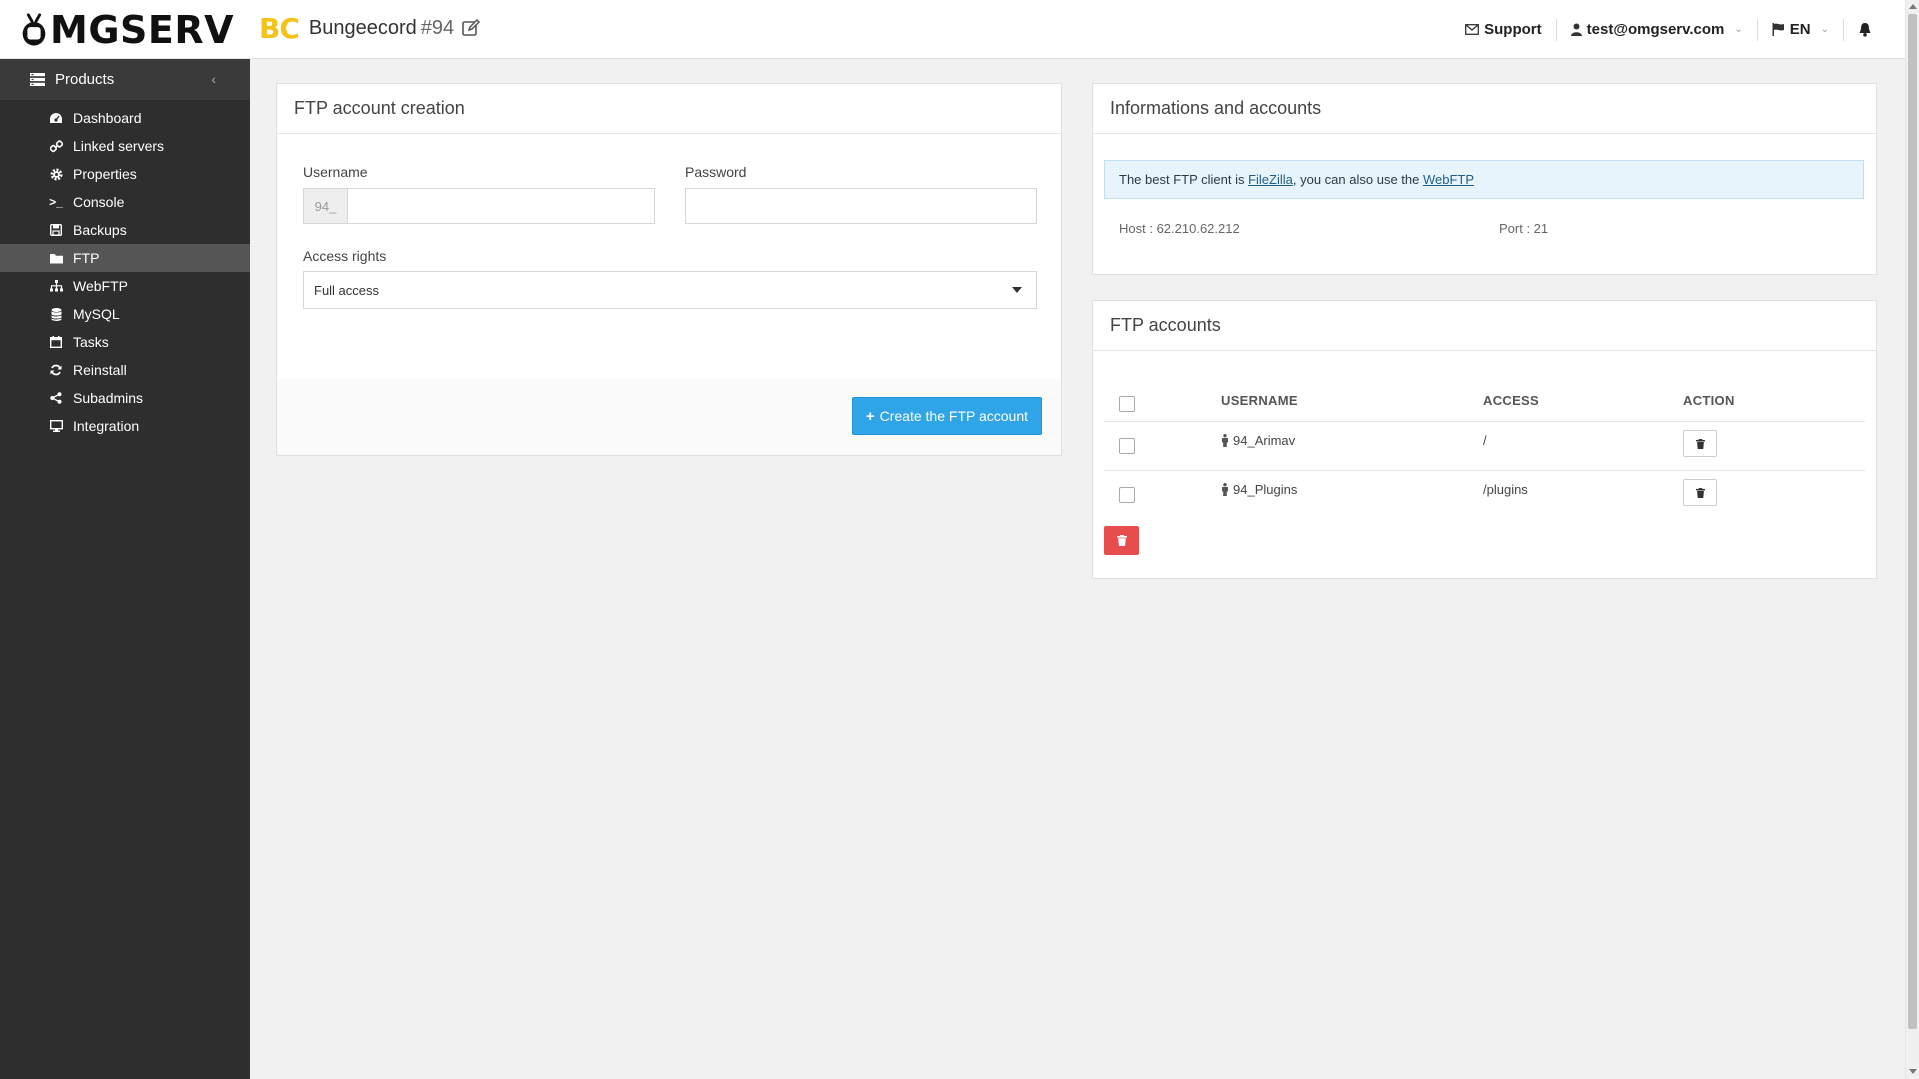 Image resolution: width=1919 pixels, height=1079 pixels. What do you see at coordinates (1874, 30) in the screenshot?
I see `notifications-button` at bounding box center [1874, 30].